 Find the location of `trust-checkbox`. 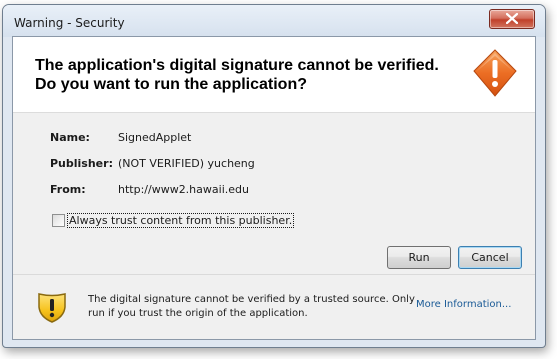

trust-checkbox is located at coordinates (58, 220).